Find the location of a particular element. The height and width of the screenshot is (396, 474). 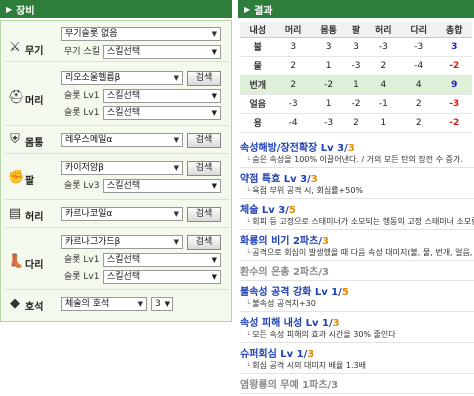

body-search-button: 검색 is located at coordinates (204, 140).